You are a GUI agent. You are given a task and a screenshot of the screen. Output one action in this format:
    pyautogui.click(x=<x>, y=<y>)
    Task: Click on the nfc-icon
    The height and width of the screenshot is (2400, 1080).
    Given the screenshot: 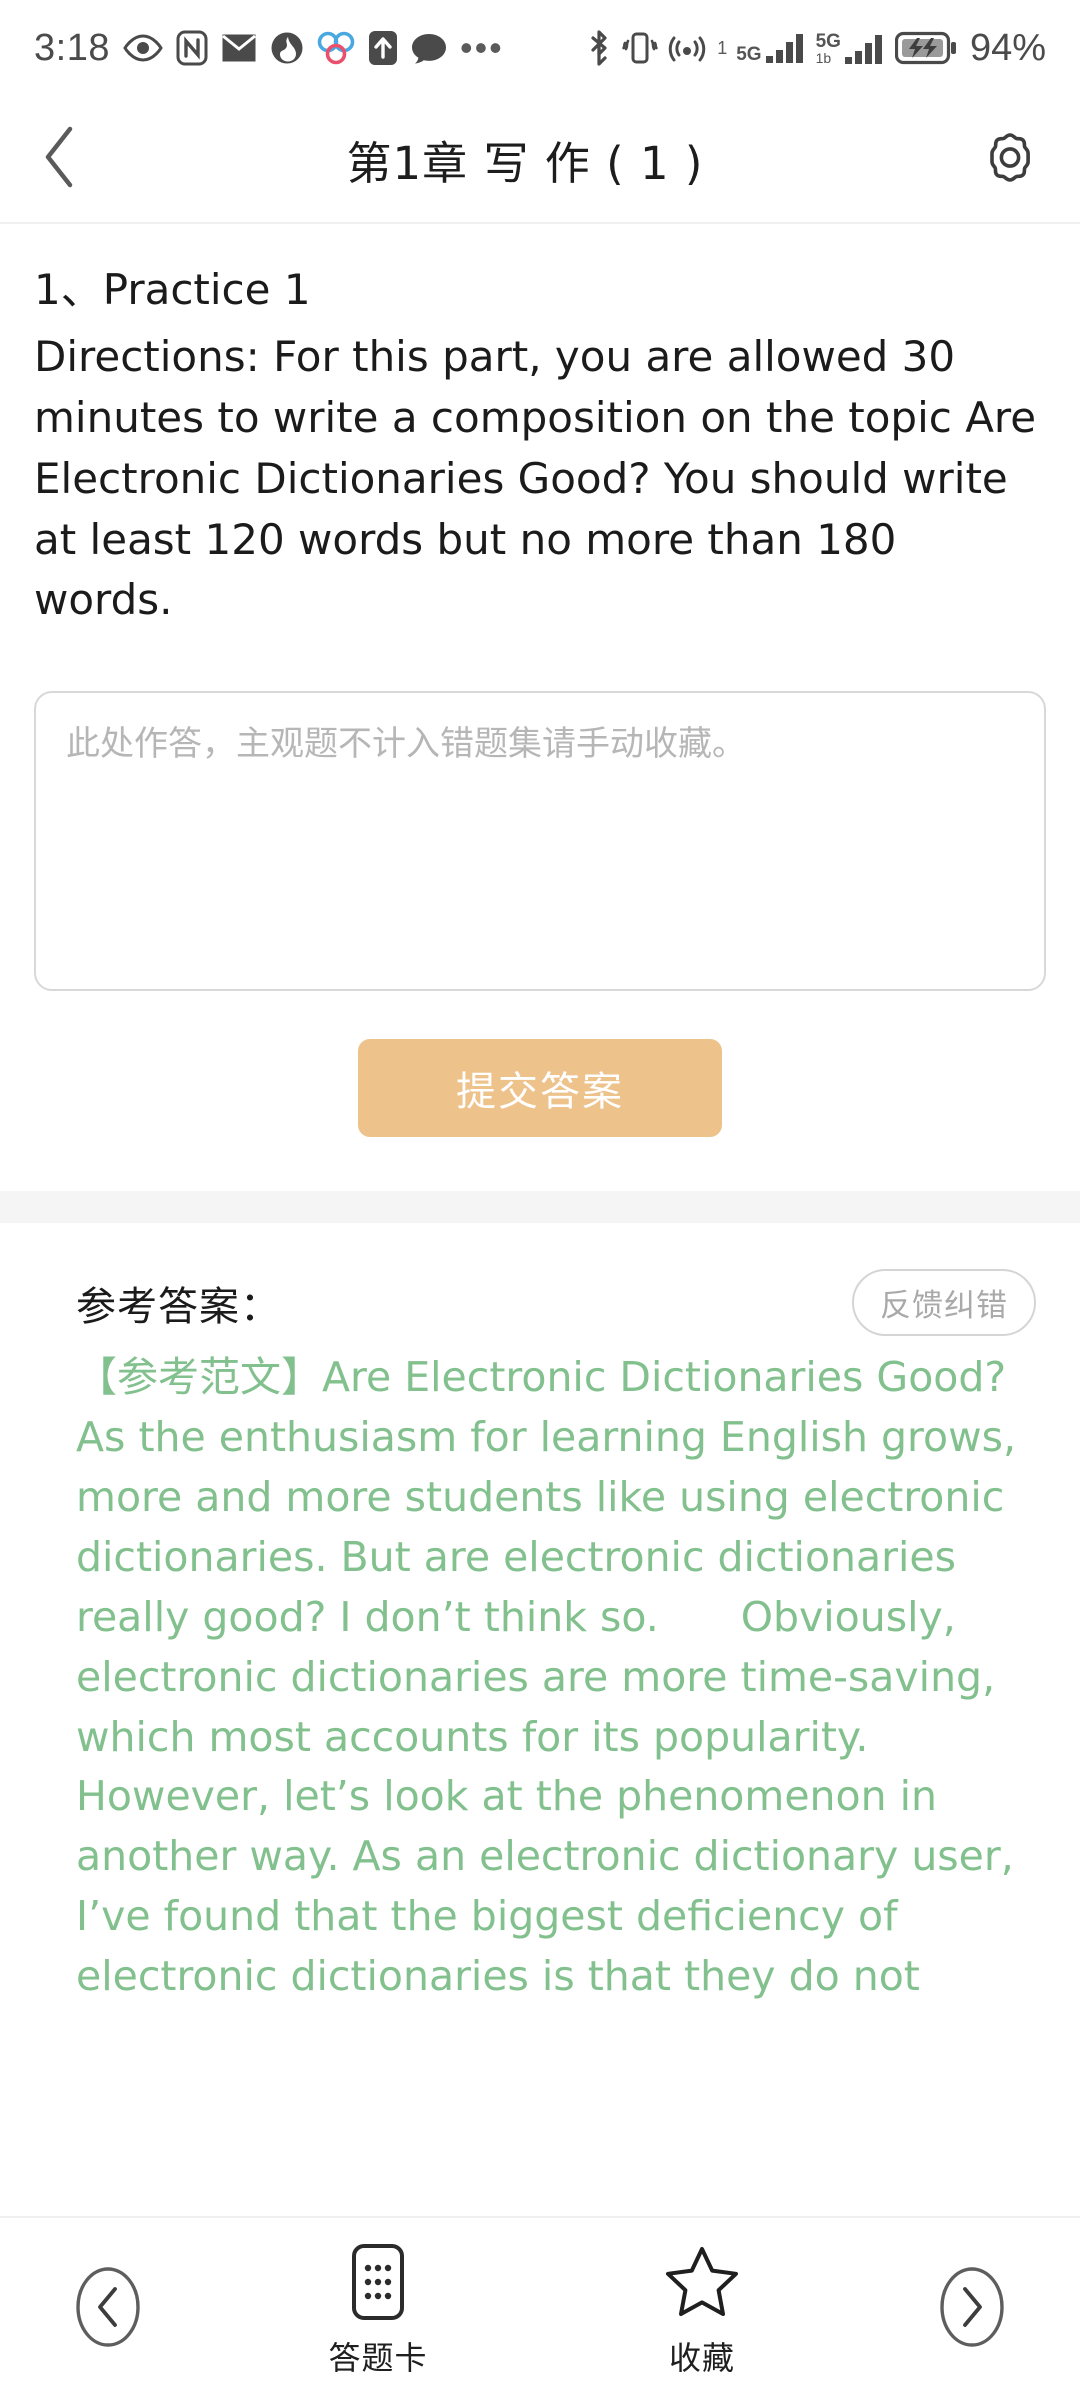 What is the action you would take?
    pyautogui.click(x=192, y=48)
    